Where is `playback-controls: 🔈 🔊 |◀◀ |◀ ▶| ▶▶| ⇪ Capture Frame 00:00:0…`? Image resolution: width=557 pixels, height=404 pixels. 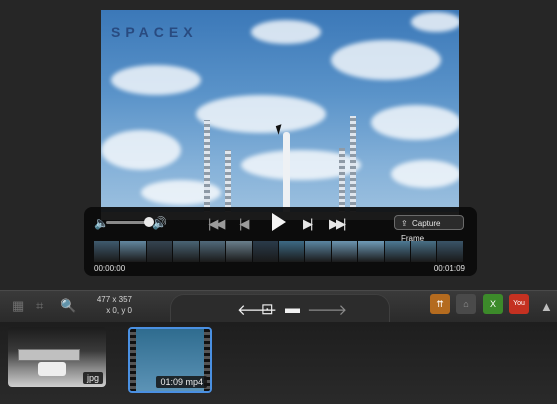
playback-controls: 🔈 🔊 |◀◀ |◀ ▶| ▶▶| ⇪ Capture Frame 00:00:0… is located at coordinates (280, 241).